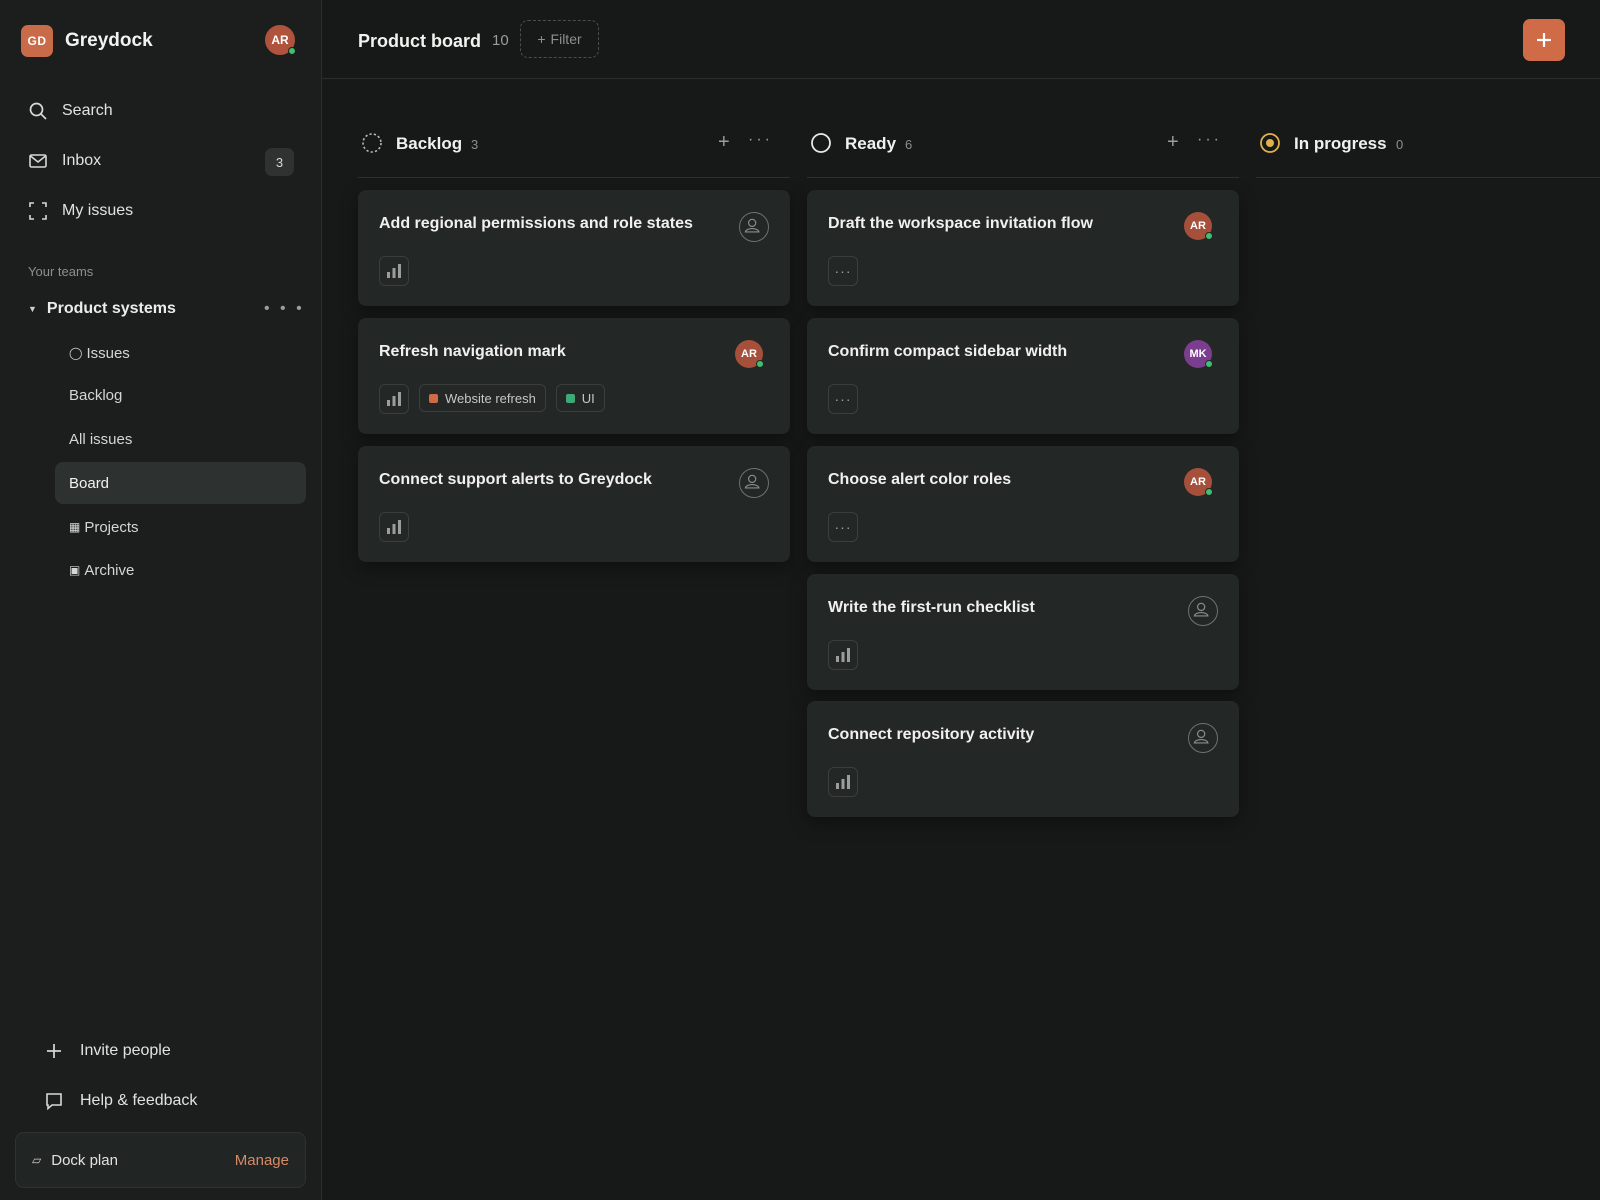 This screenshot has width=1600, height=1200. I want to click on sidebar-item-board: Board, so click(180, 483).